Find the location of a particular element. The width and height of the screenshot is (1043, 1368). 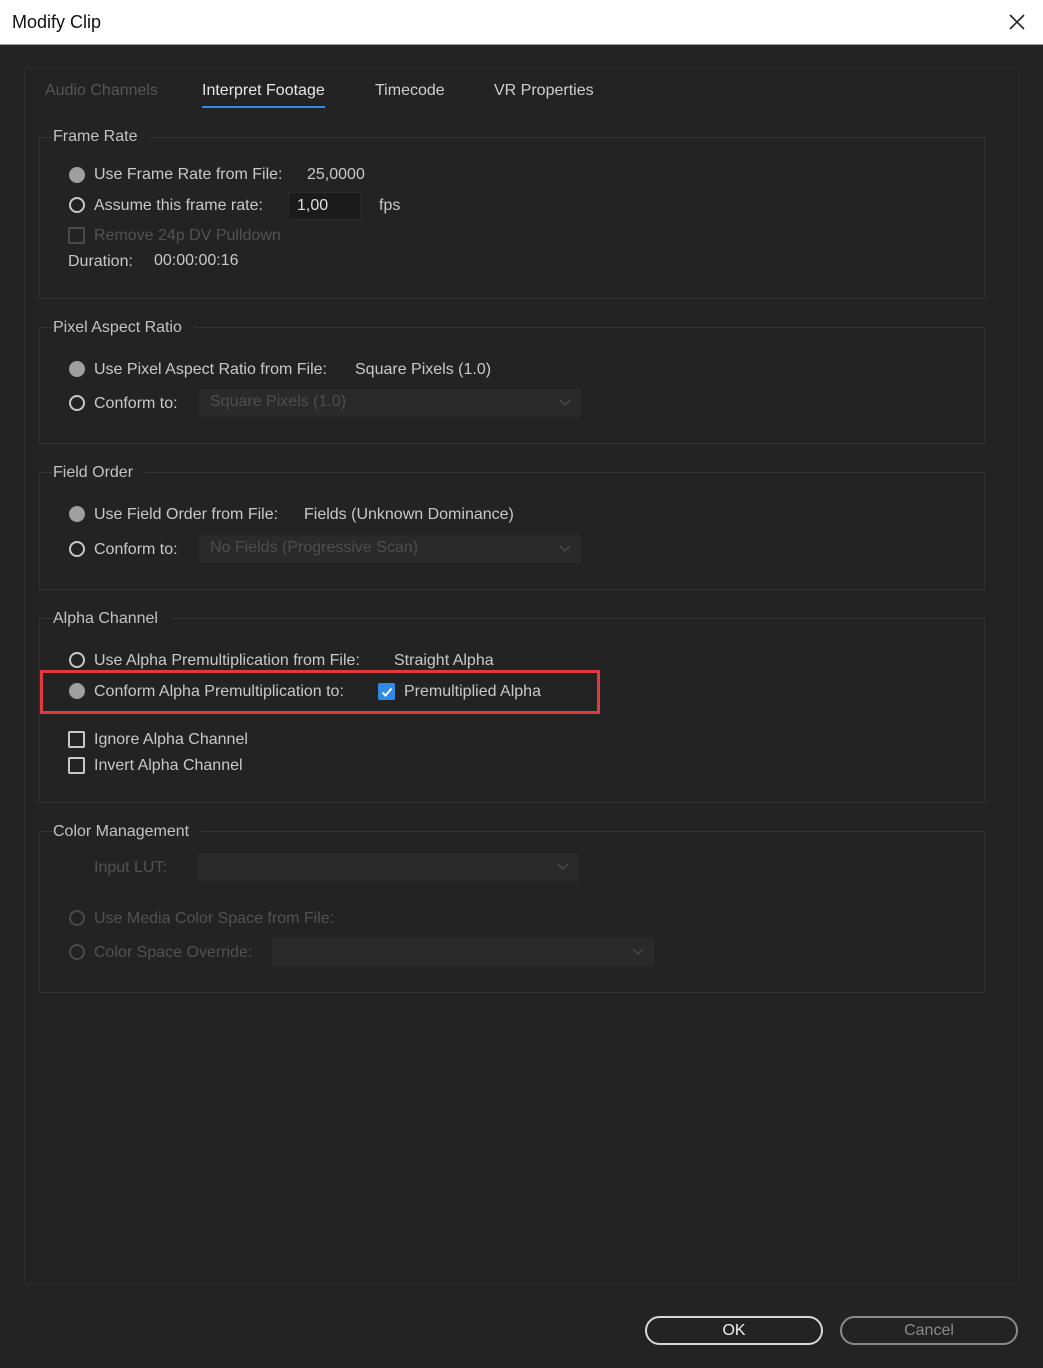

remove-pulldown-label: Remove 24p DV Pulldown is located at coordinates (187, 235).